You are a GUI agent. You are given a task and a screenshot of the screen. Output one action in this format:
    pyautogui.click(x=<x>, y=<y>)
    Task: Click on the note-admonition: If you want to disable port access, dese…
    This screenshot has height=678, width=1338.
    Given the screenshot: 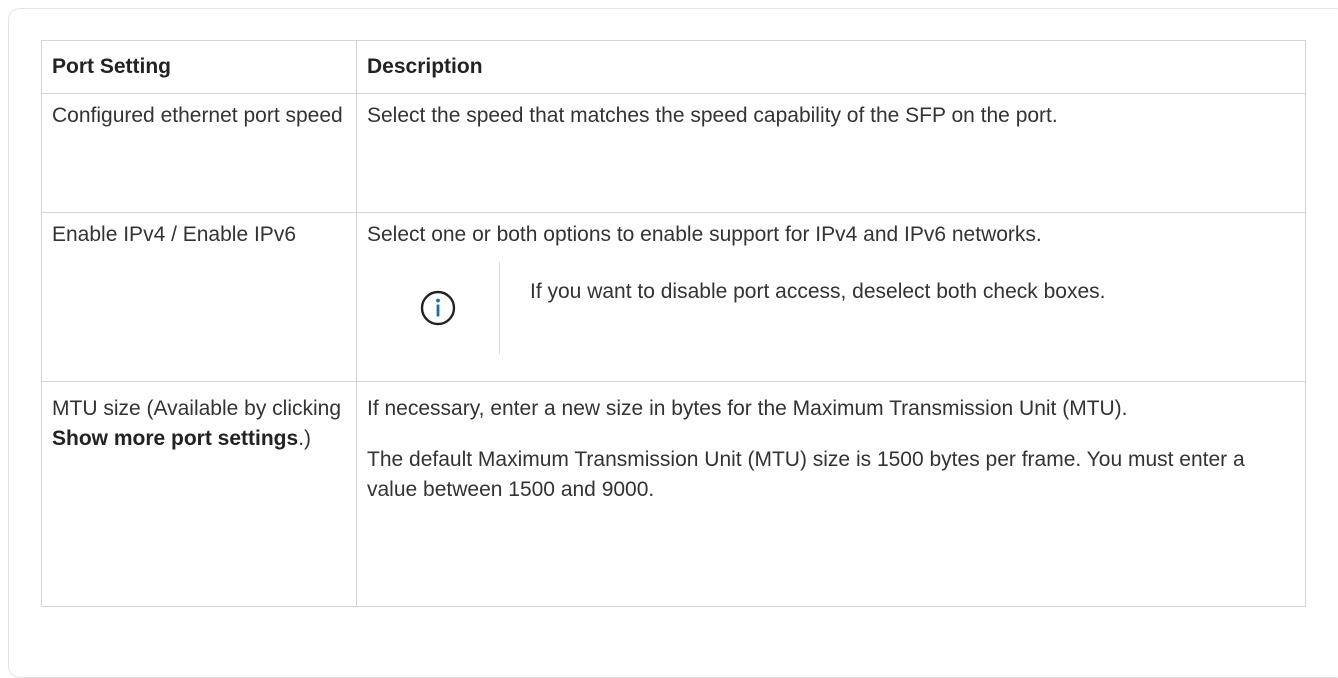 What is the action you would take?
    pyautogui.click(x=831, y=308)
    